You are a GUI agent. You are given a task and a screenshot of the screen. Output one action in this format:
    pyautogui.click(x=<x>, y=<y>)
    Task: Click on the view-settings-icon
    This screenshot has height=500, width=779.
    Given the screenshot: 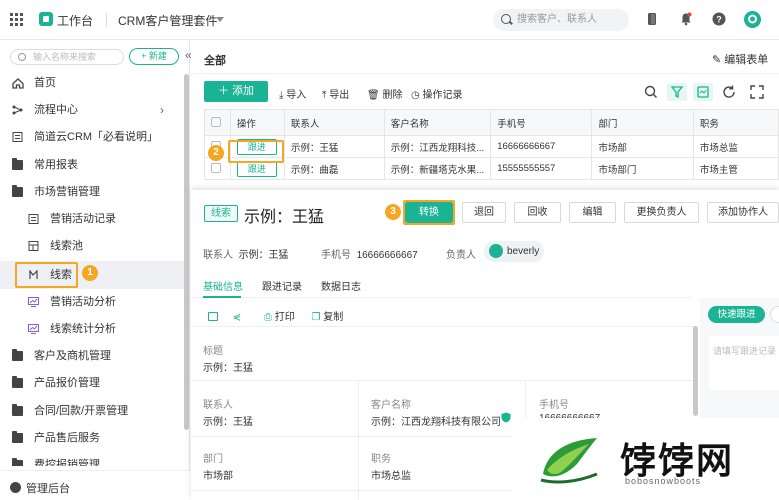 What is the action you would take?
    pyautogui.click(x=703, y=92)
    